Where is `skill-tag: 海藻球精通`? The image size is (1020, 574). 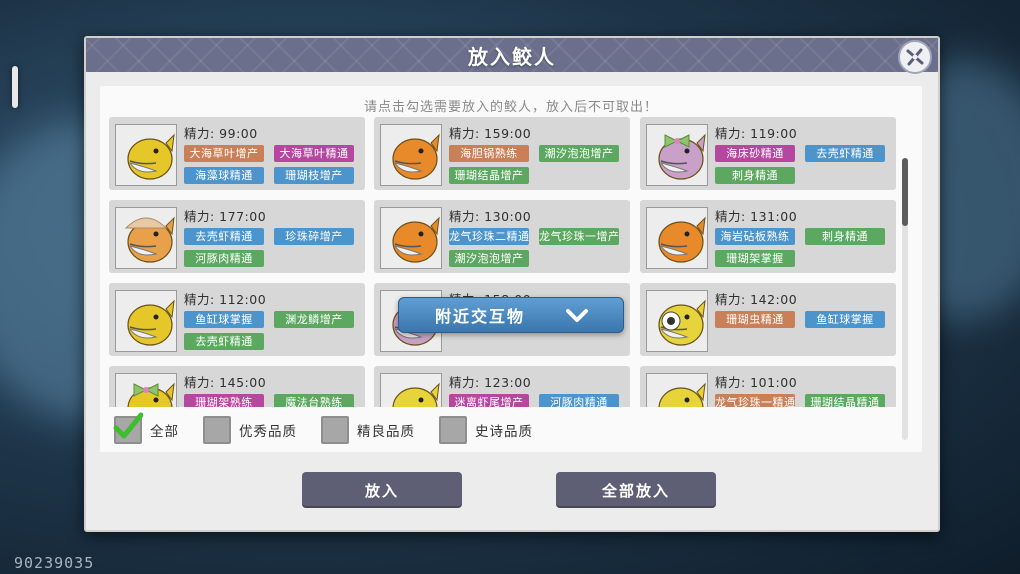 skill-tag: 海藻球精通 is located at coordinates (224, 175).